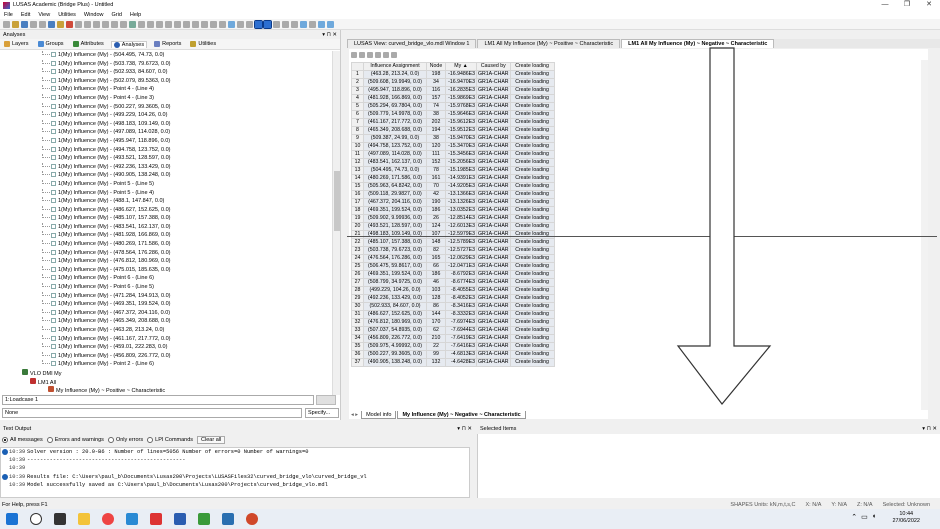 The image size is (940, 529). What do you see at coordinates (321, 24) in the screenshot?
I see `graph-icon` at bounding box center [321, 24].